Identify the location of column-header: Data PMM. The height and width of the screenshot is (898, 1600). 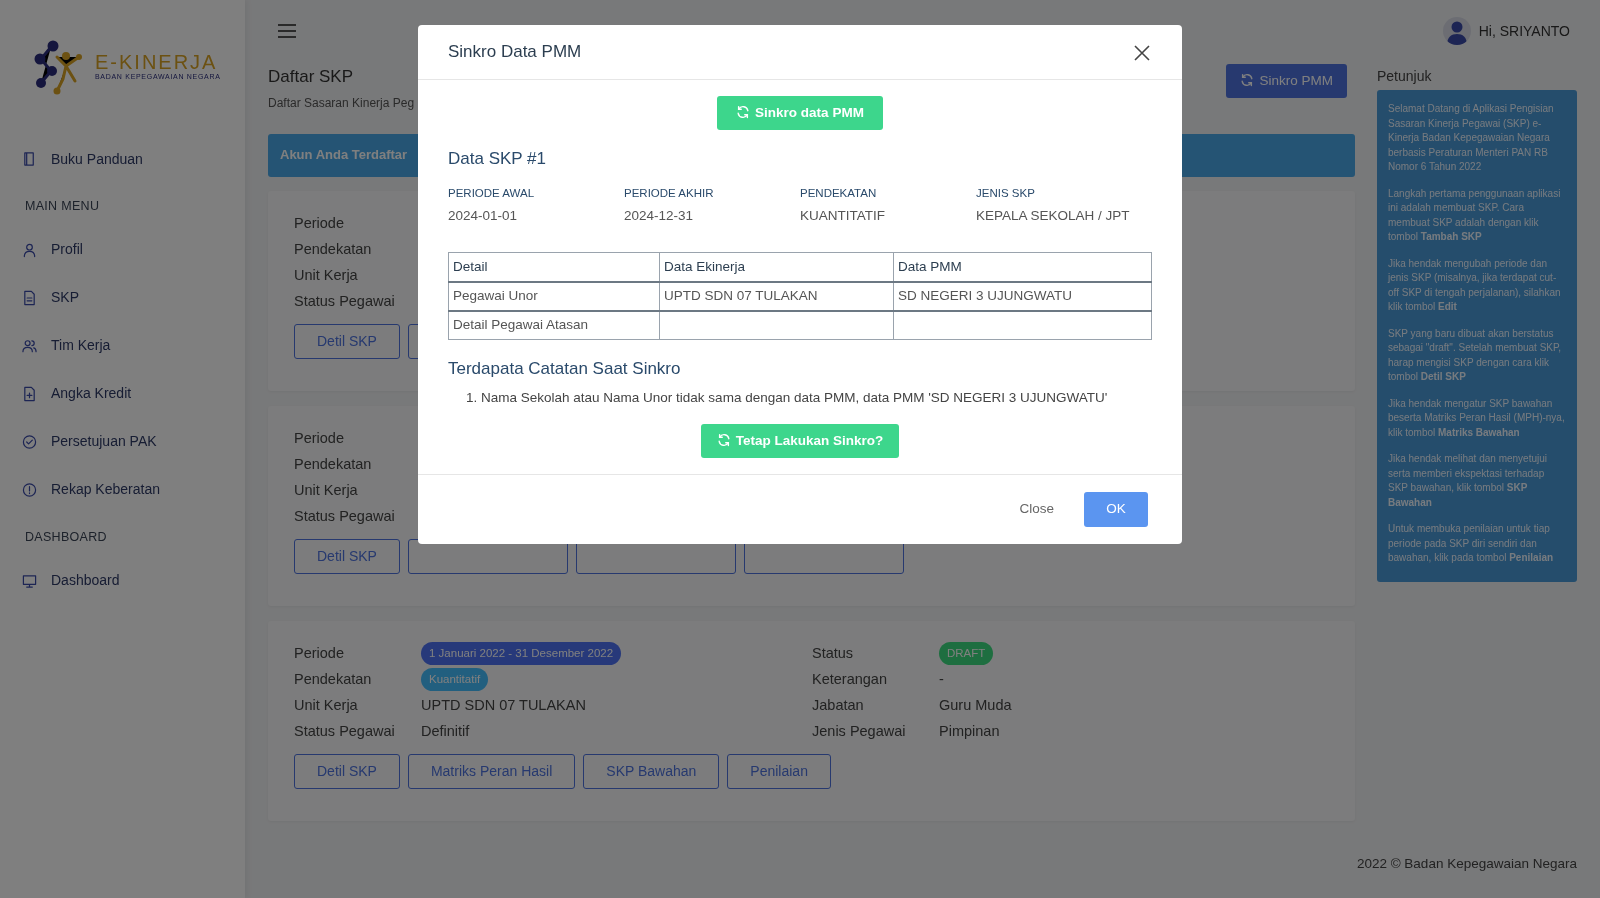
(1022, 267).